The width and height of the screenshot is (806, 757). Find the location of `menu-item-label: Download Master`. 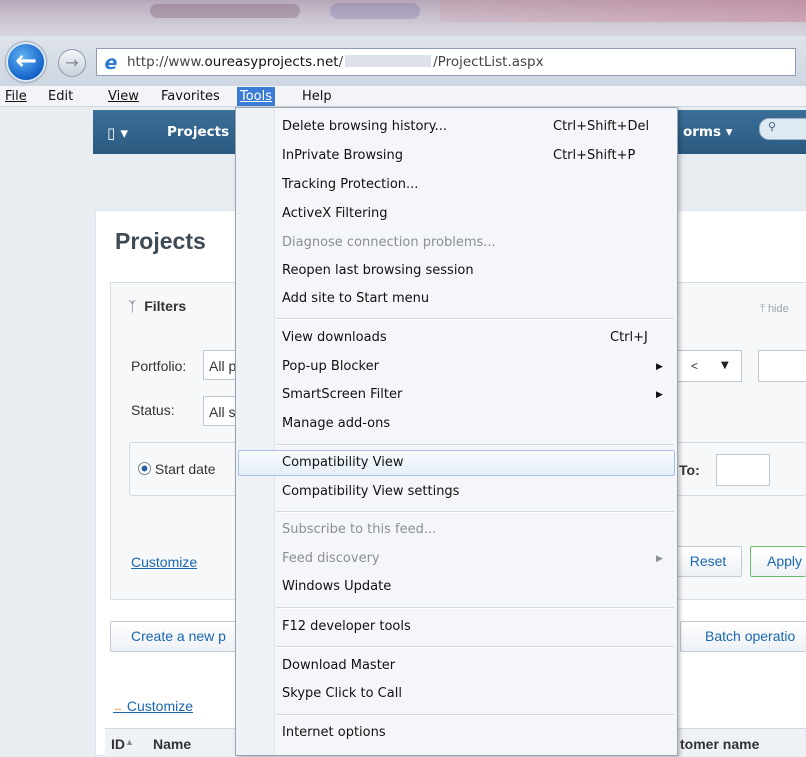

menu-item-label: Download Master is located at coordinates (339, 665).